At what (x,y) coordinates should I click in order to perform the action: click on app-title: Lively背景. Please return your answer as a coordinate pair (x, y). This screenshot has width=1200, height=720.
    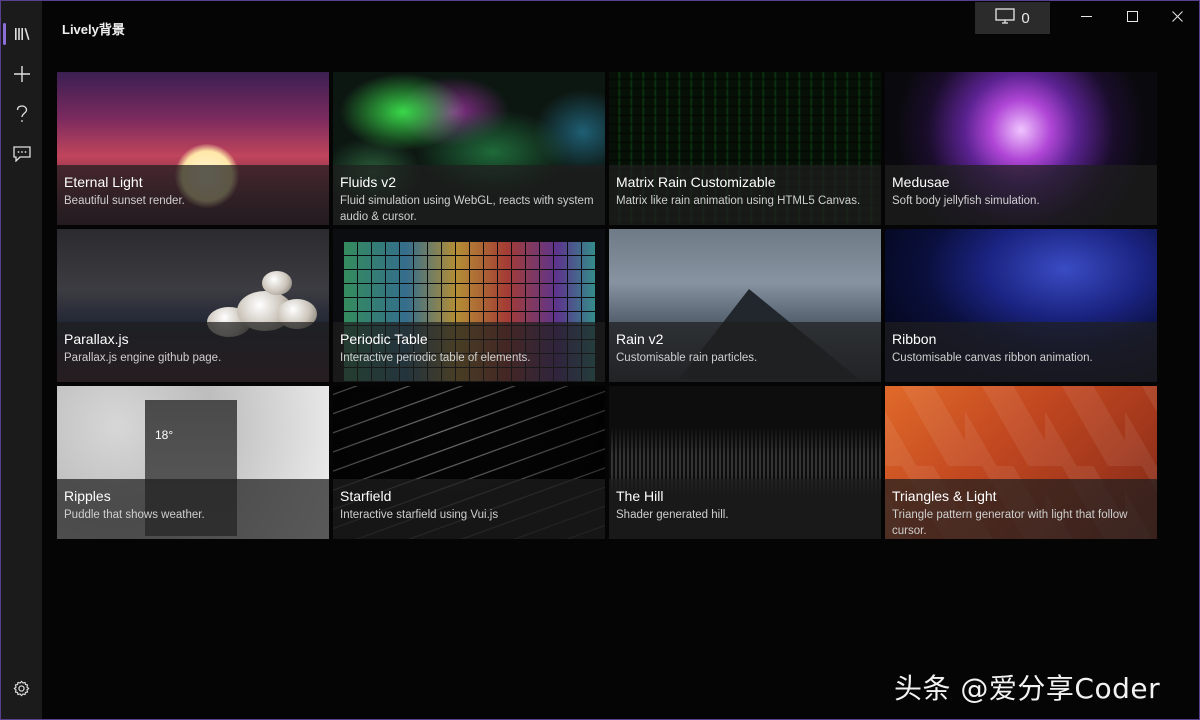
    Looking at the image, I should click on (93, 29).